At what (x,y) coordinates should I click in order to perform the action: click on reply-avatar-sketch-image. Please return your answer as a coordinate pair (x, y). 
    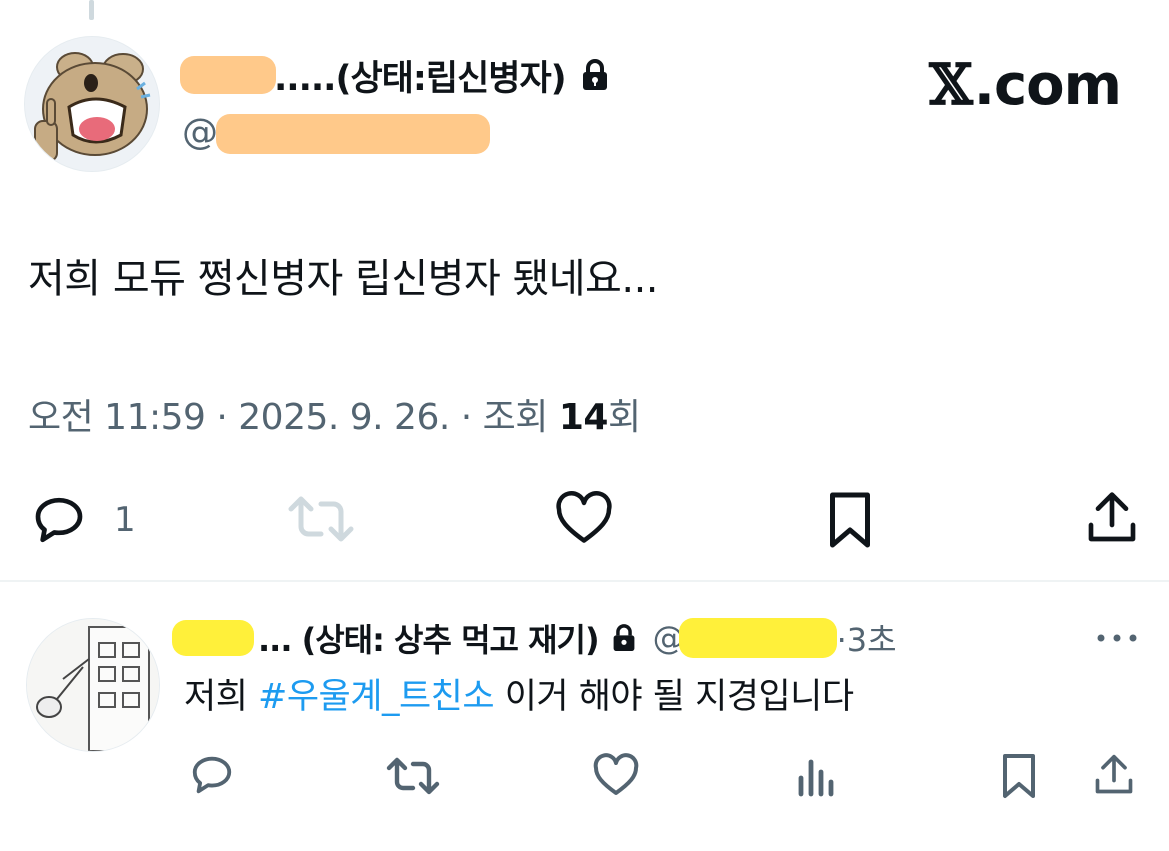
    Looking at the image, I should click on (93, 685).